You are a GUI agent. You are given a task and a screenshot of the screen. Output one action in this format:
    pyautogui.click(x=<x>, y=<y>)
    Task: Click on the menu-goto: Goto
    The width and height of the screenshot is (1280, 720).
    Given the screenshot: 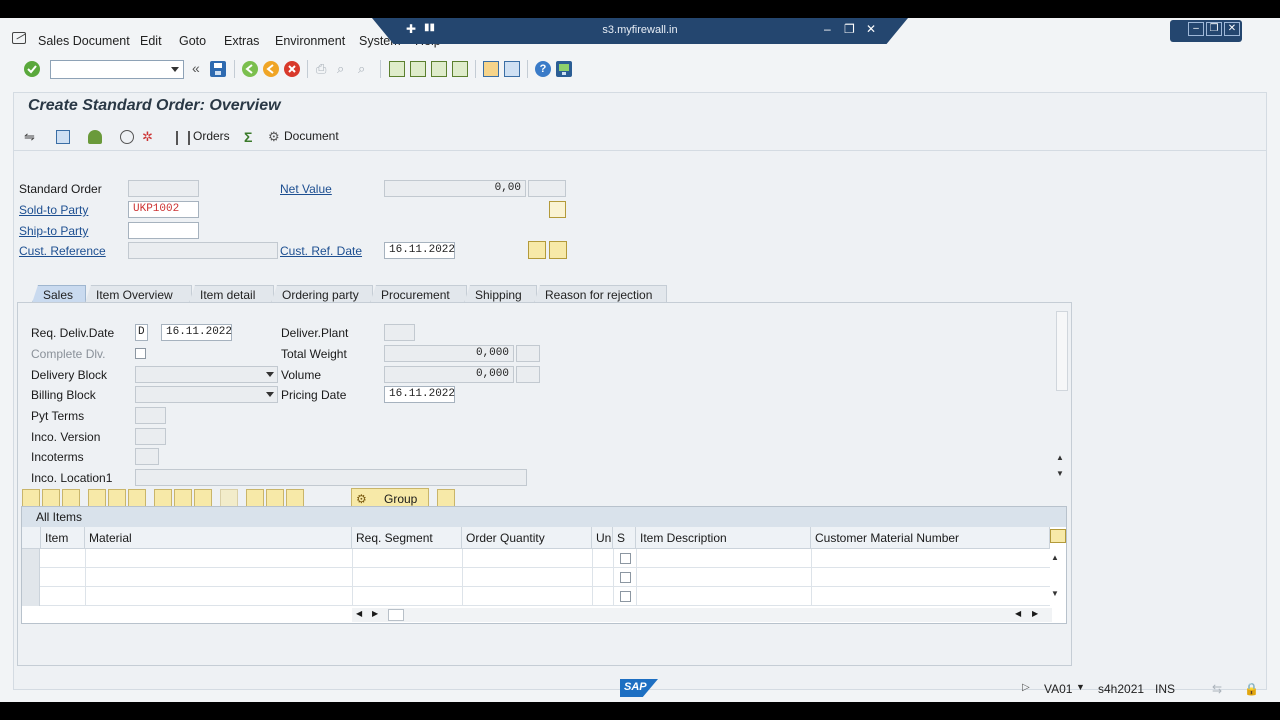 What is the action you would take?
    pyautogui.click(x=192, y=41)
    